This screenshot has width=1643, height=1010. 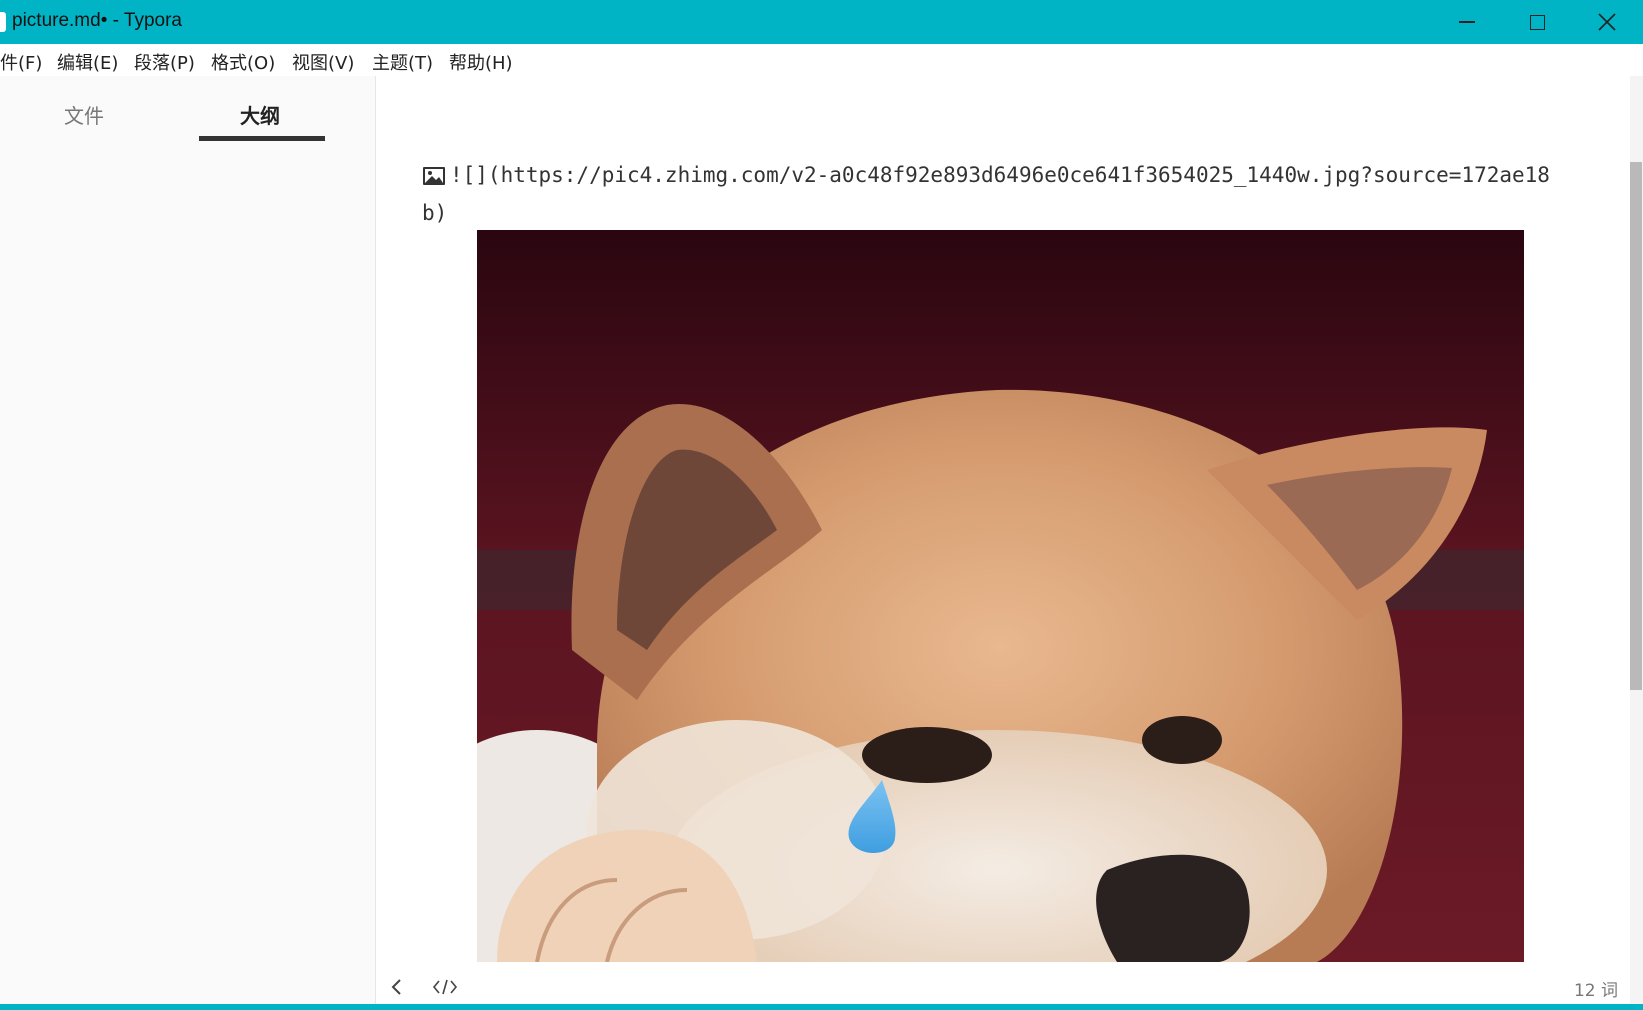 What do you see at coordinates (84, 114) in the screenshot?
I see `tab-files: 文件` at bounding box center [84, 114].